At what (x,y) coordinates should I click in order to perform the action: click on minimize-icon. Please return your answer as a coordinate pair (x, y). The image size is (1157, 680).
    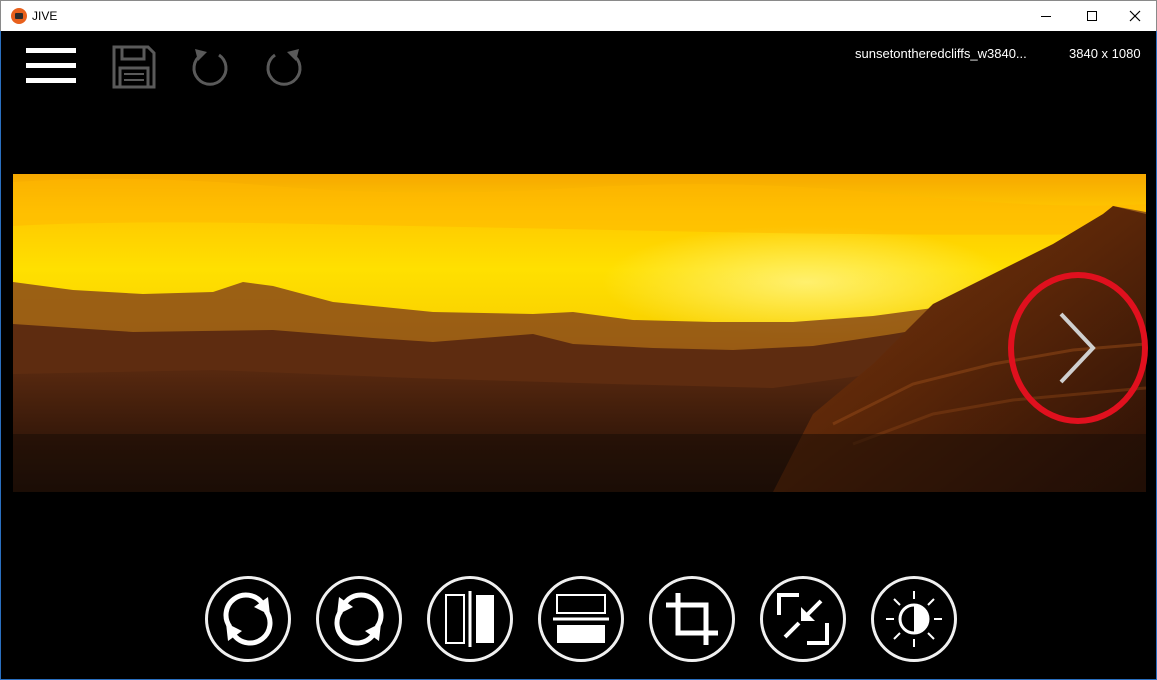
    Looking at the image, I should click on (1046, 16).